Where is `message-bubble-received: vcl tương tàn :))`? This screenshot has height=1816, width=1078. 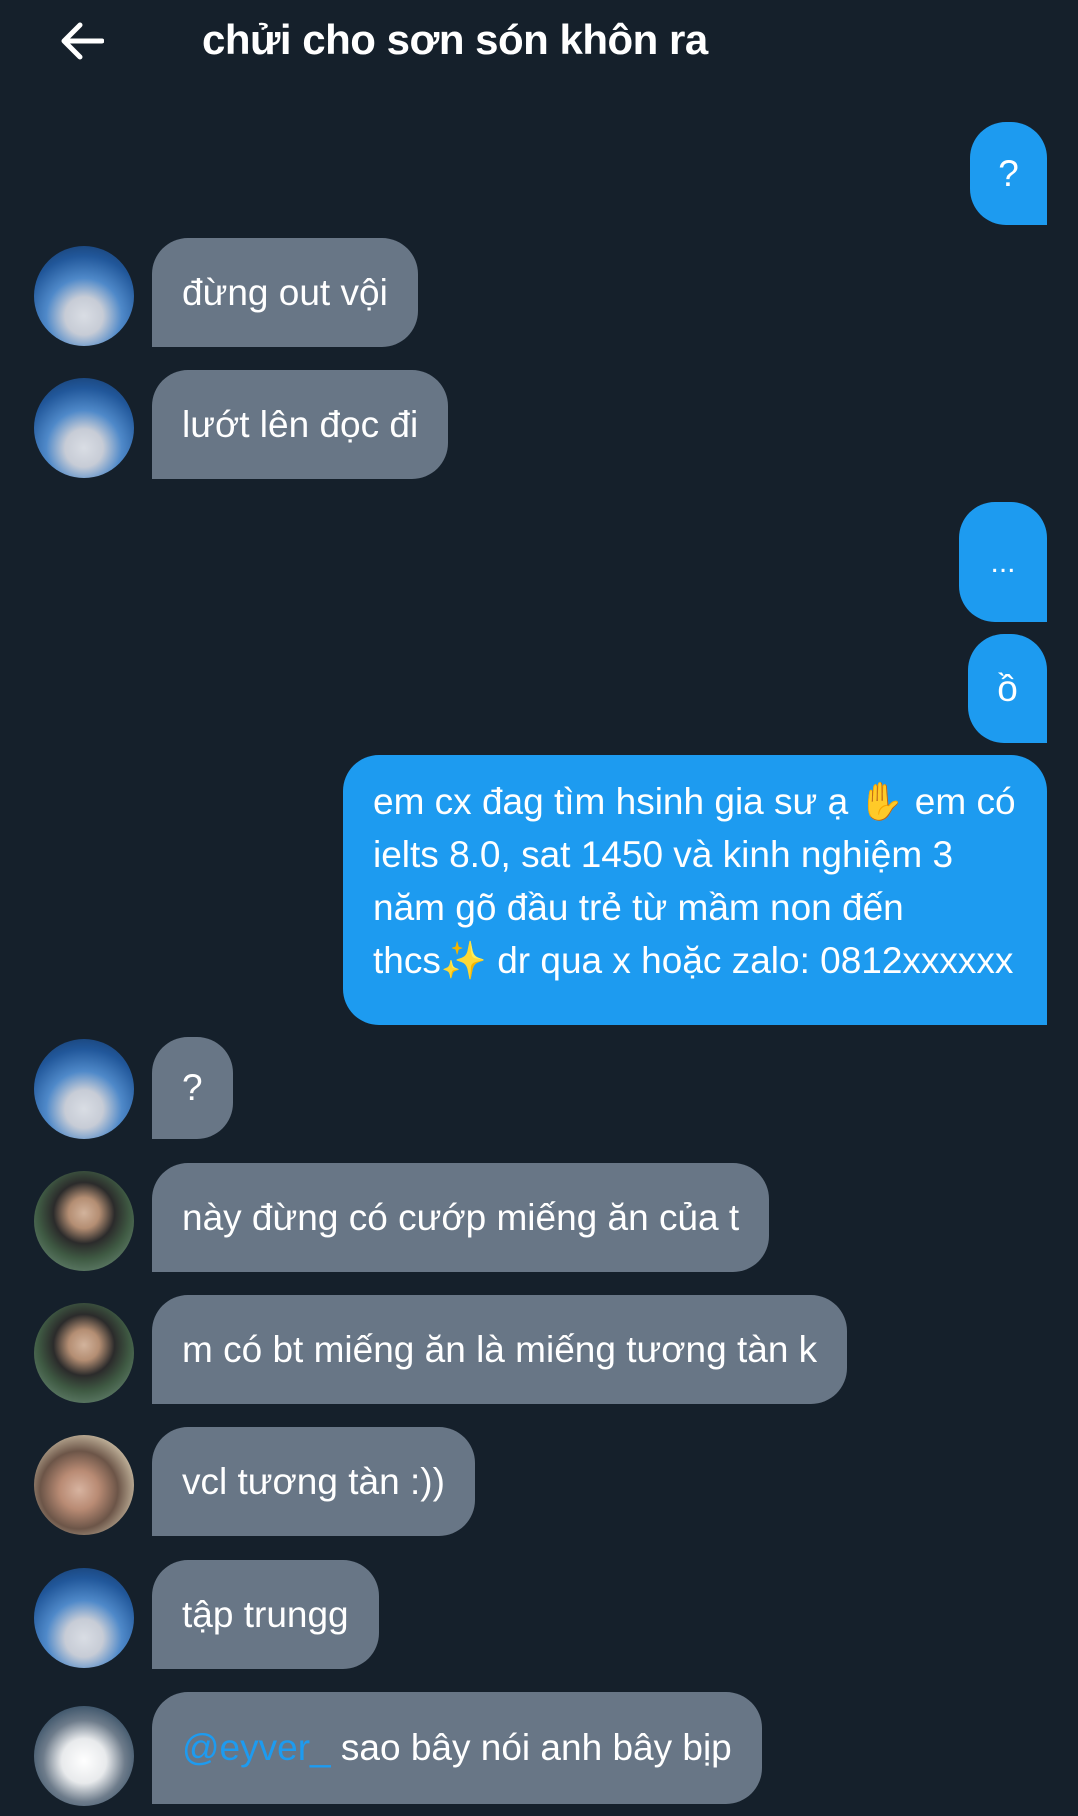
message-bubble-received: vcl tương tàn :)) is located at coordinates (313, 1481).